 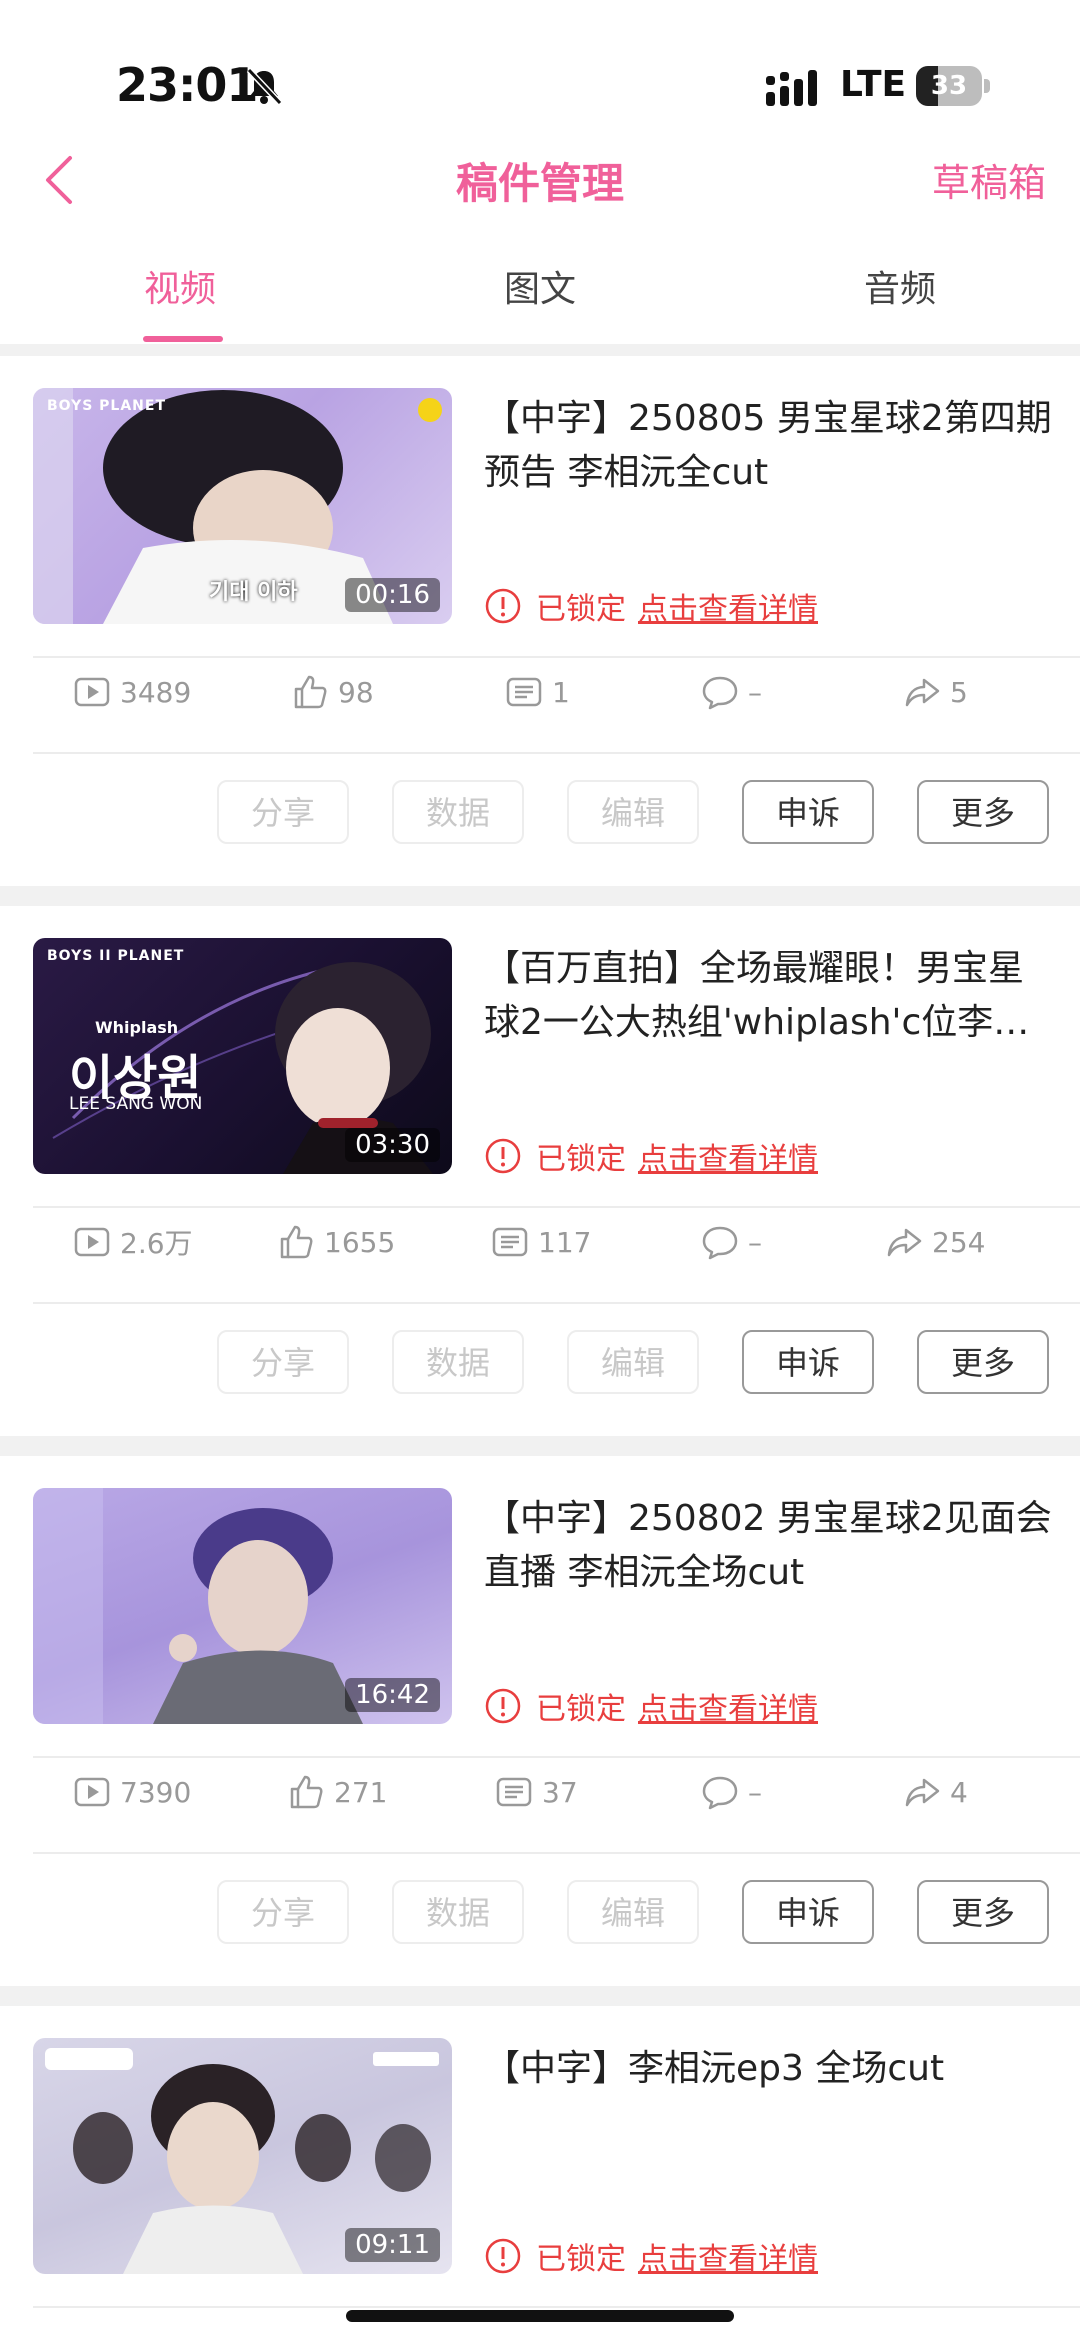 I want to click on nav-bar: 稿件管理 草稿箱, so click(x=540, y=180).